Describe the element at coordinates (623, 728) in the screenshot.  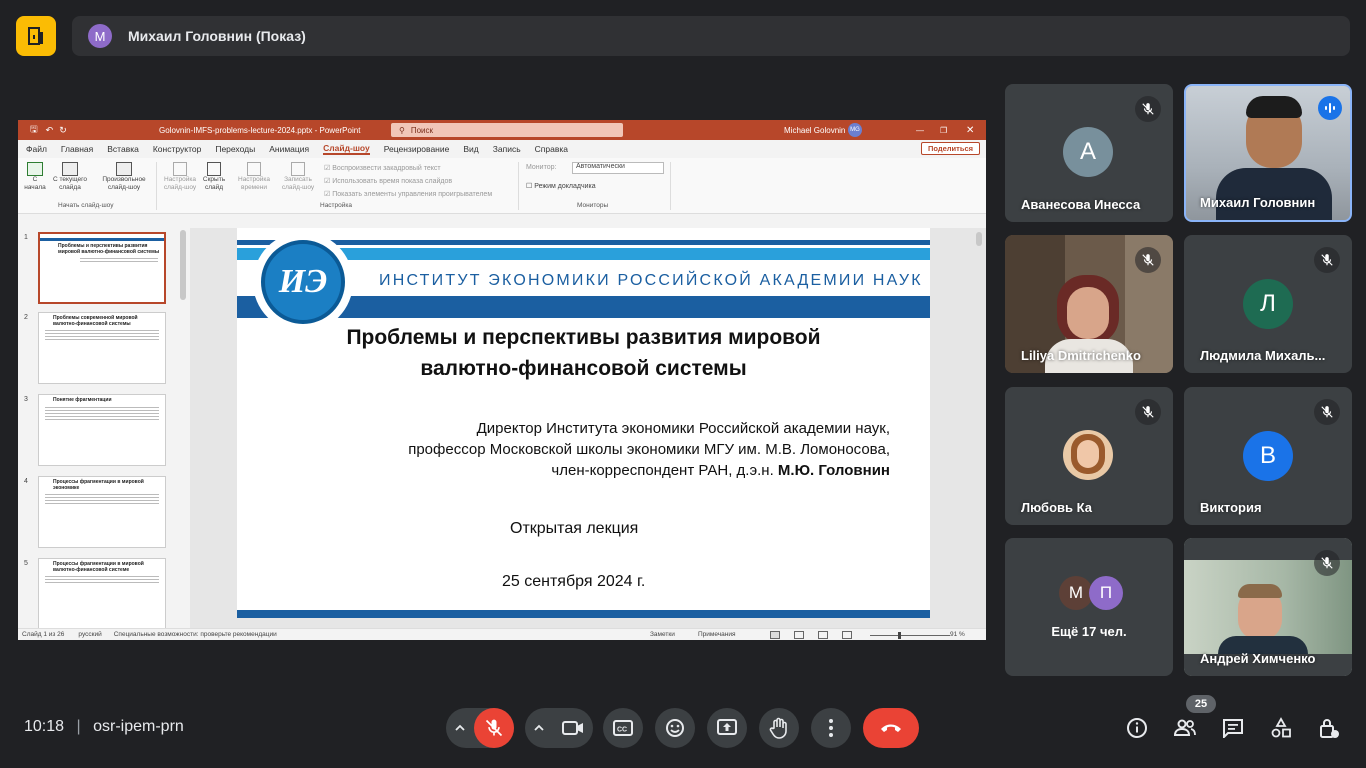
I see `captions-button: CC` at that location.